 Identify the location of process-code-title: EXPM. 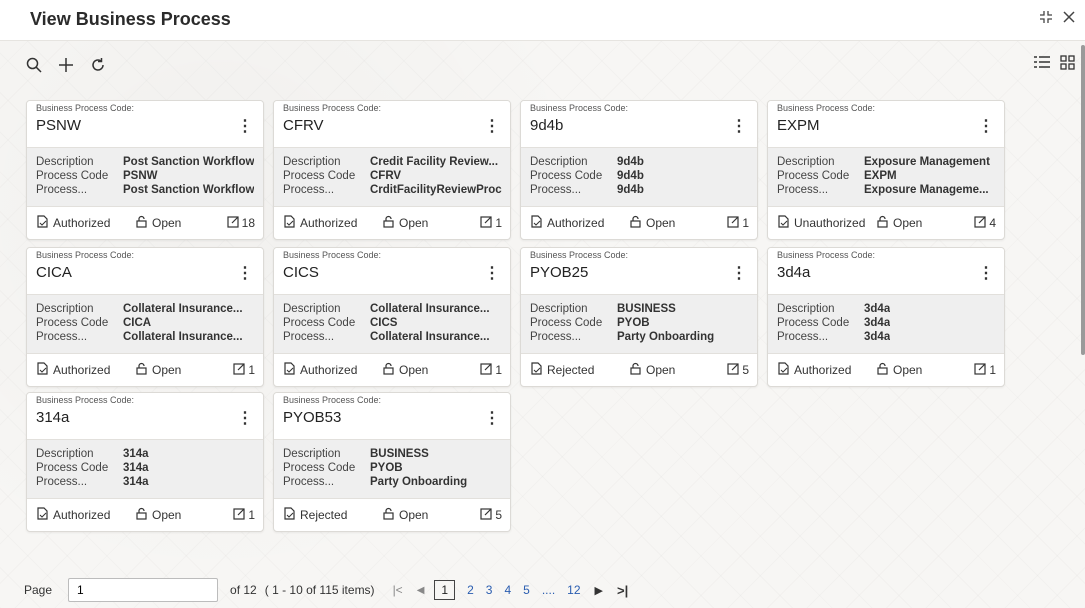
(798, 125).